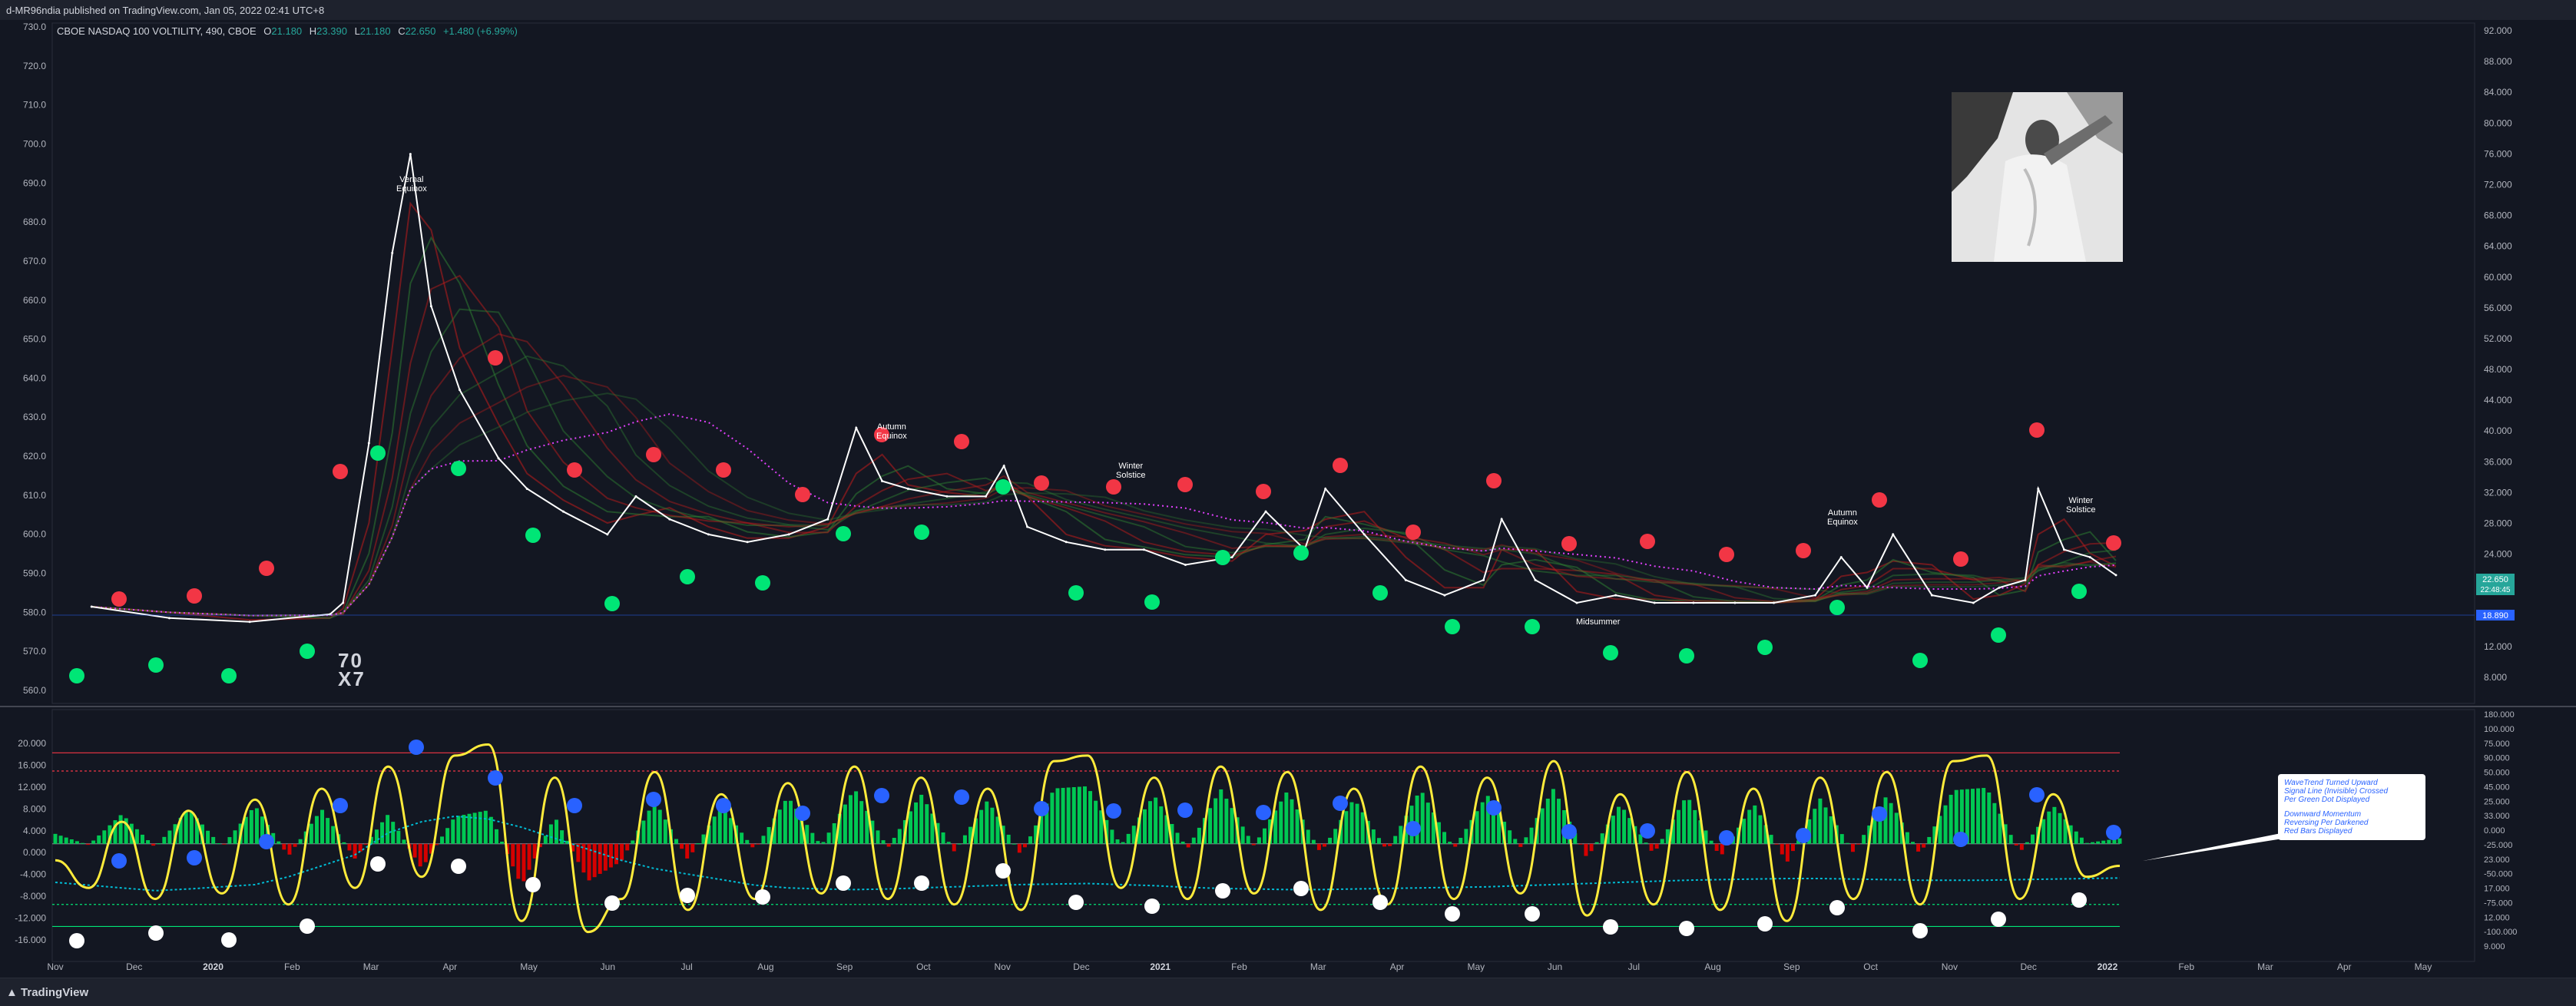 The height and width of the screenshot is (1006, 2576). Describe the element at coordinates (2495, 580) in the screenshot. I see `last-price-value: 22.650` at that location.